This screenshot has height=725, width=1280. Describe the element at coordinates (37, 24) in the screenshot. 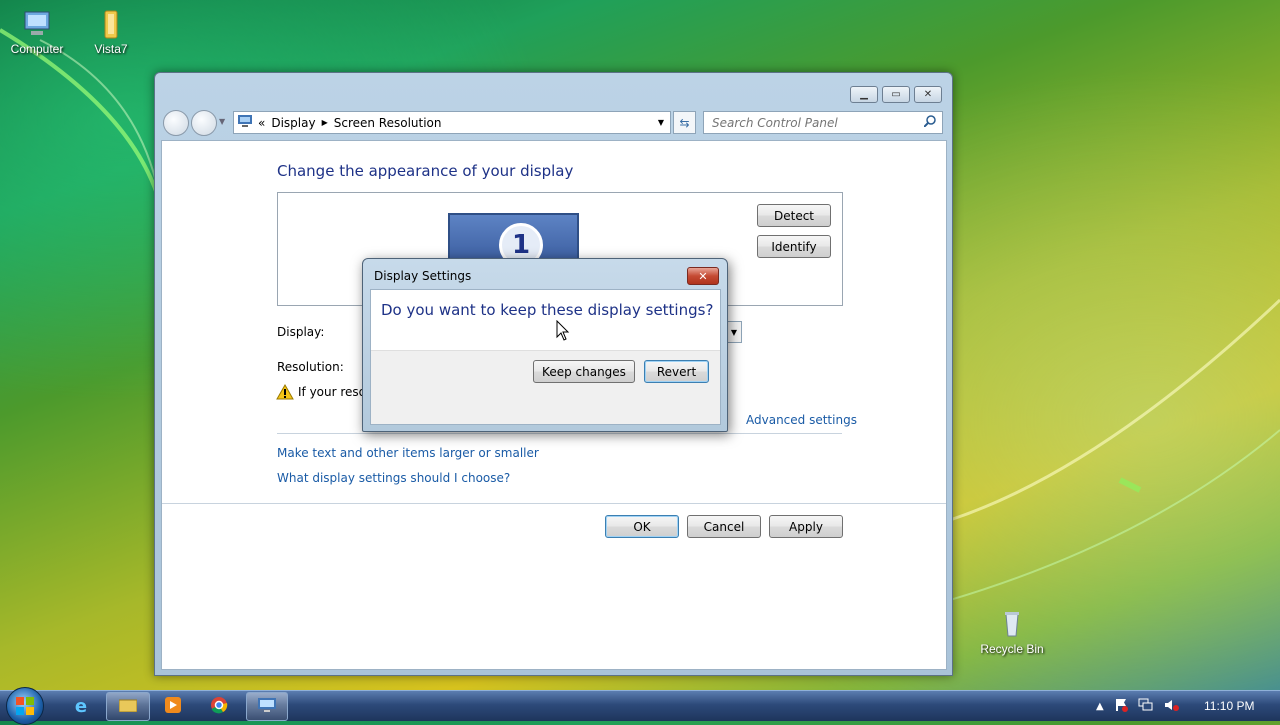

I see `computer-icon` at that location.